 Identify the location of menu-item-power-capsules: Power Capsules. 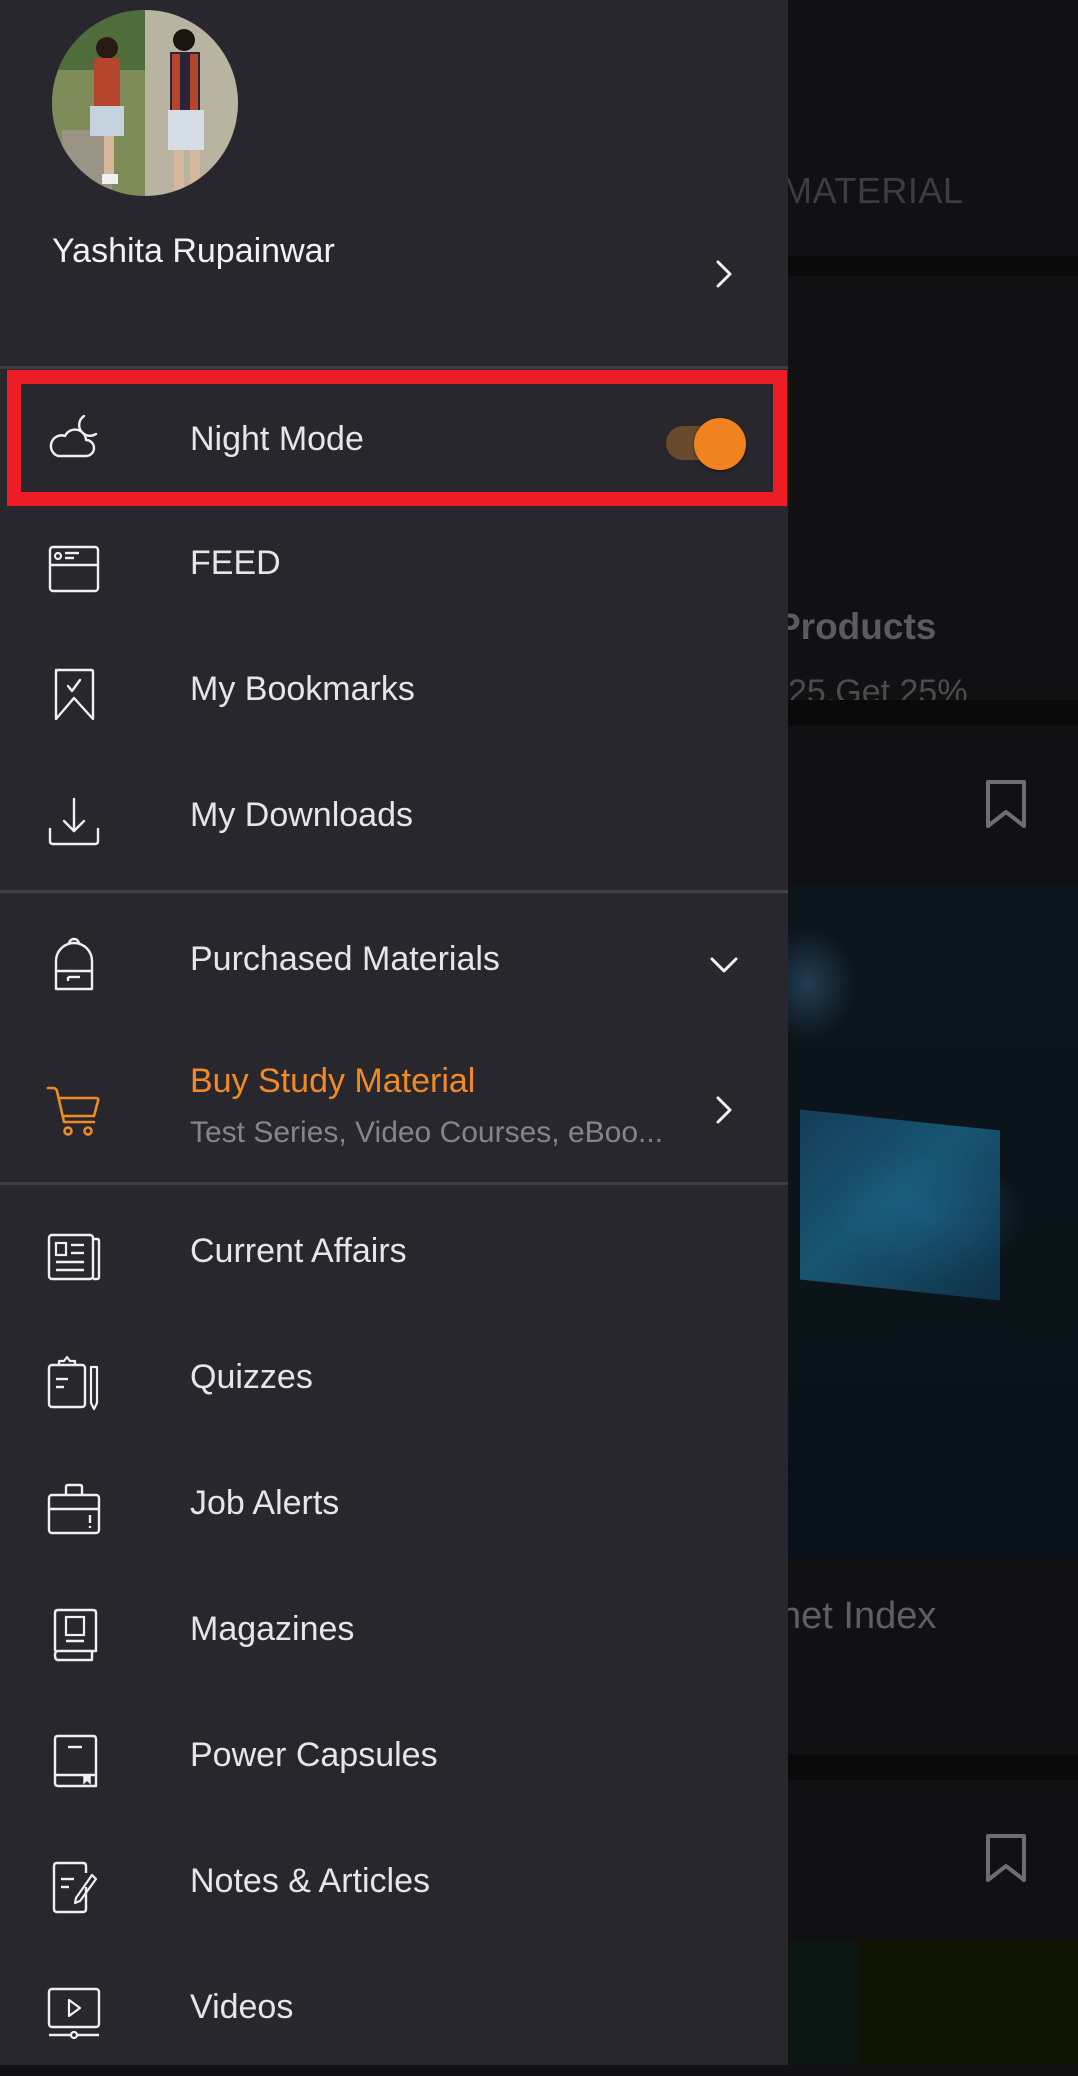
(394, 1761).